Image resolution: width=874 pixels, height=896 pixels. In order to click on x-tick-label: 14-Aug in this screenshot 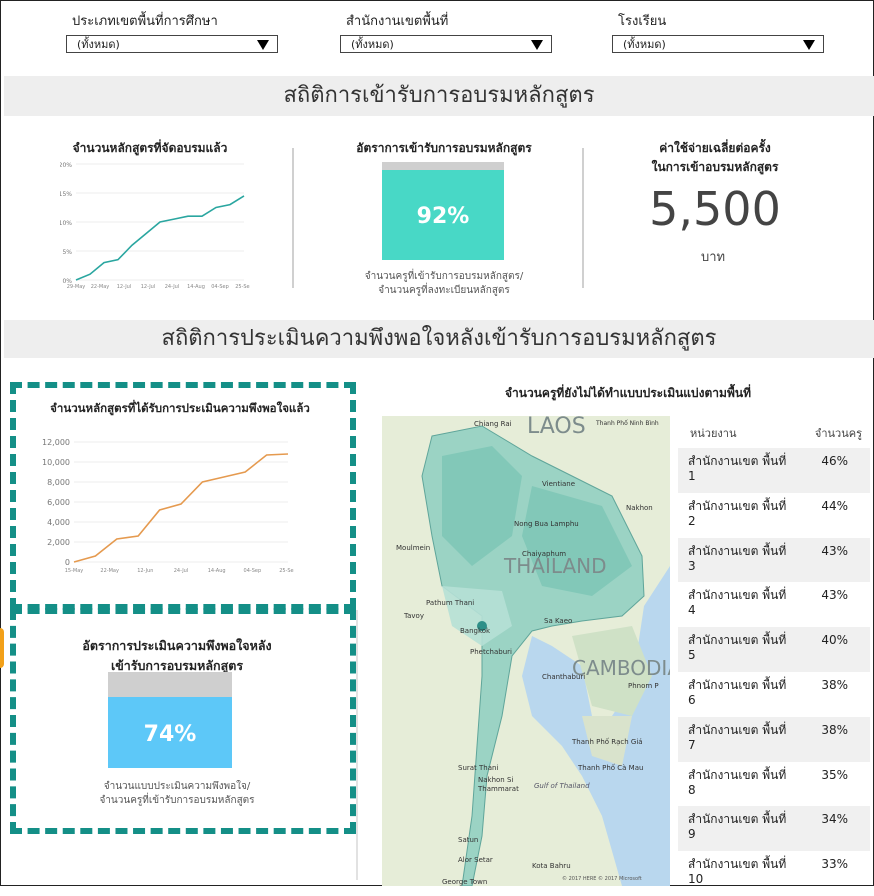, I will do `click(217, 571)`.